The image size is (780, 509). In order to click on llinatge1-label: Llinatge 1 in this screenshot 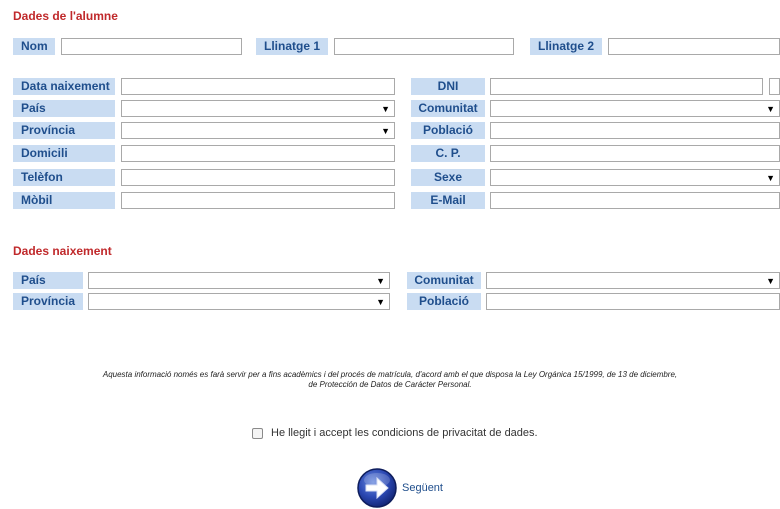, I will do `click(292, 46)`.